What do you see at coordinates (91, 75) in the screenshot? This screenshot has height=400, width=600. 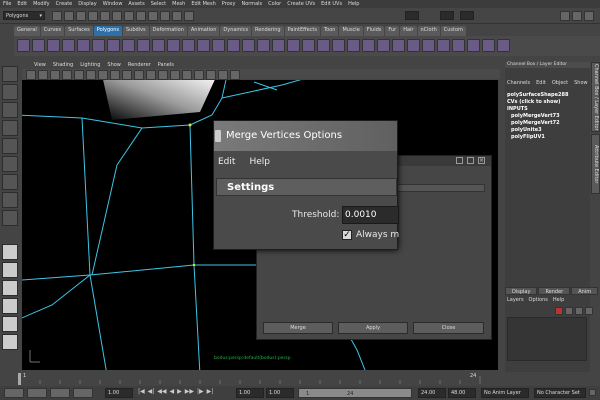 I see `film-gate-icon` at bounding box center [91, 75].